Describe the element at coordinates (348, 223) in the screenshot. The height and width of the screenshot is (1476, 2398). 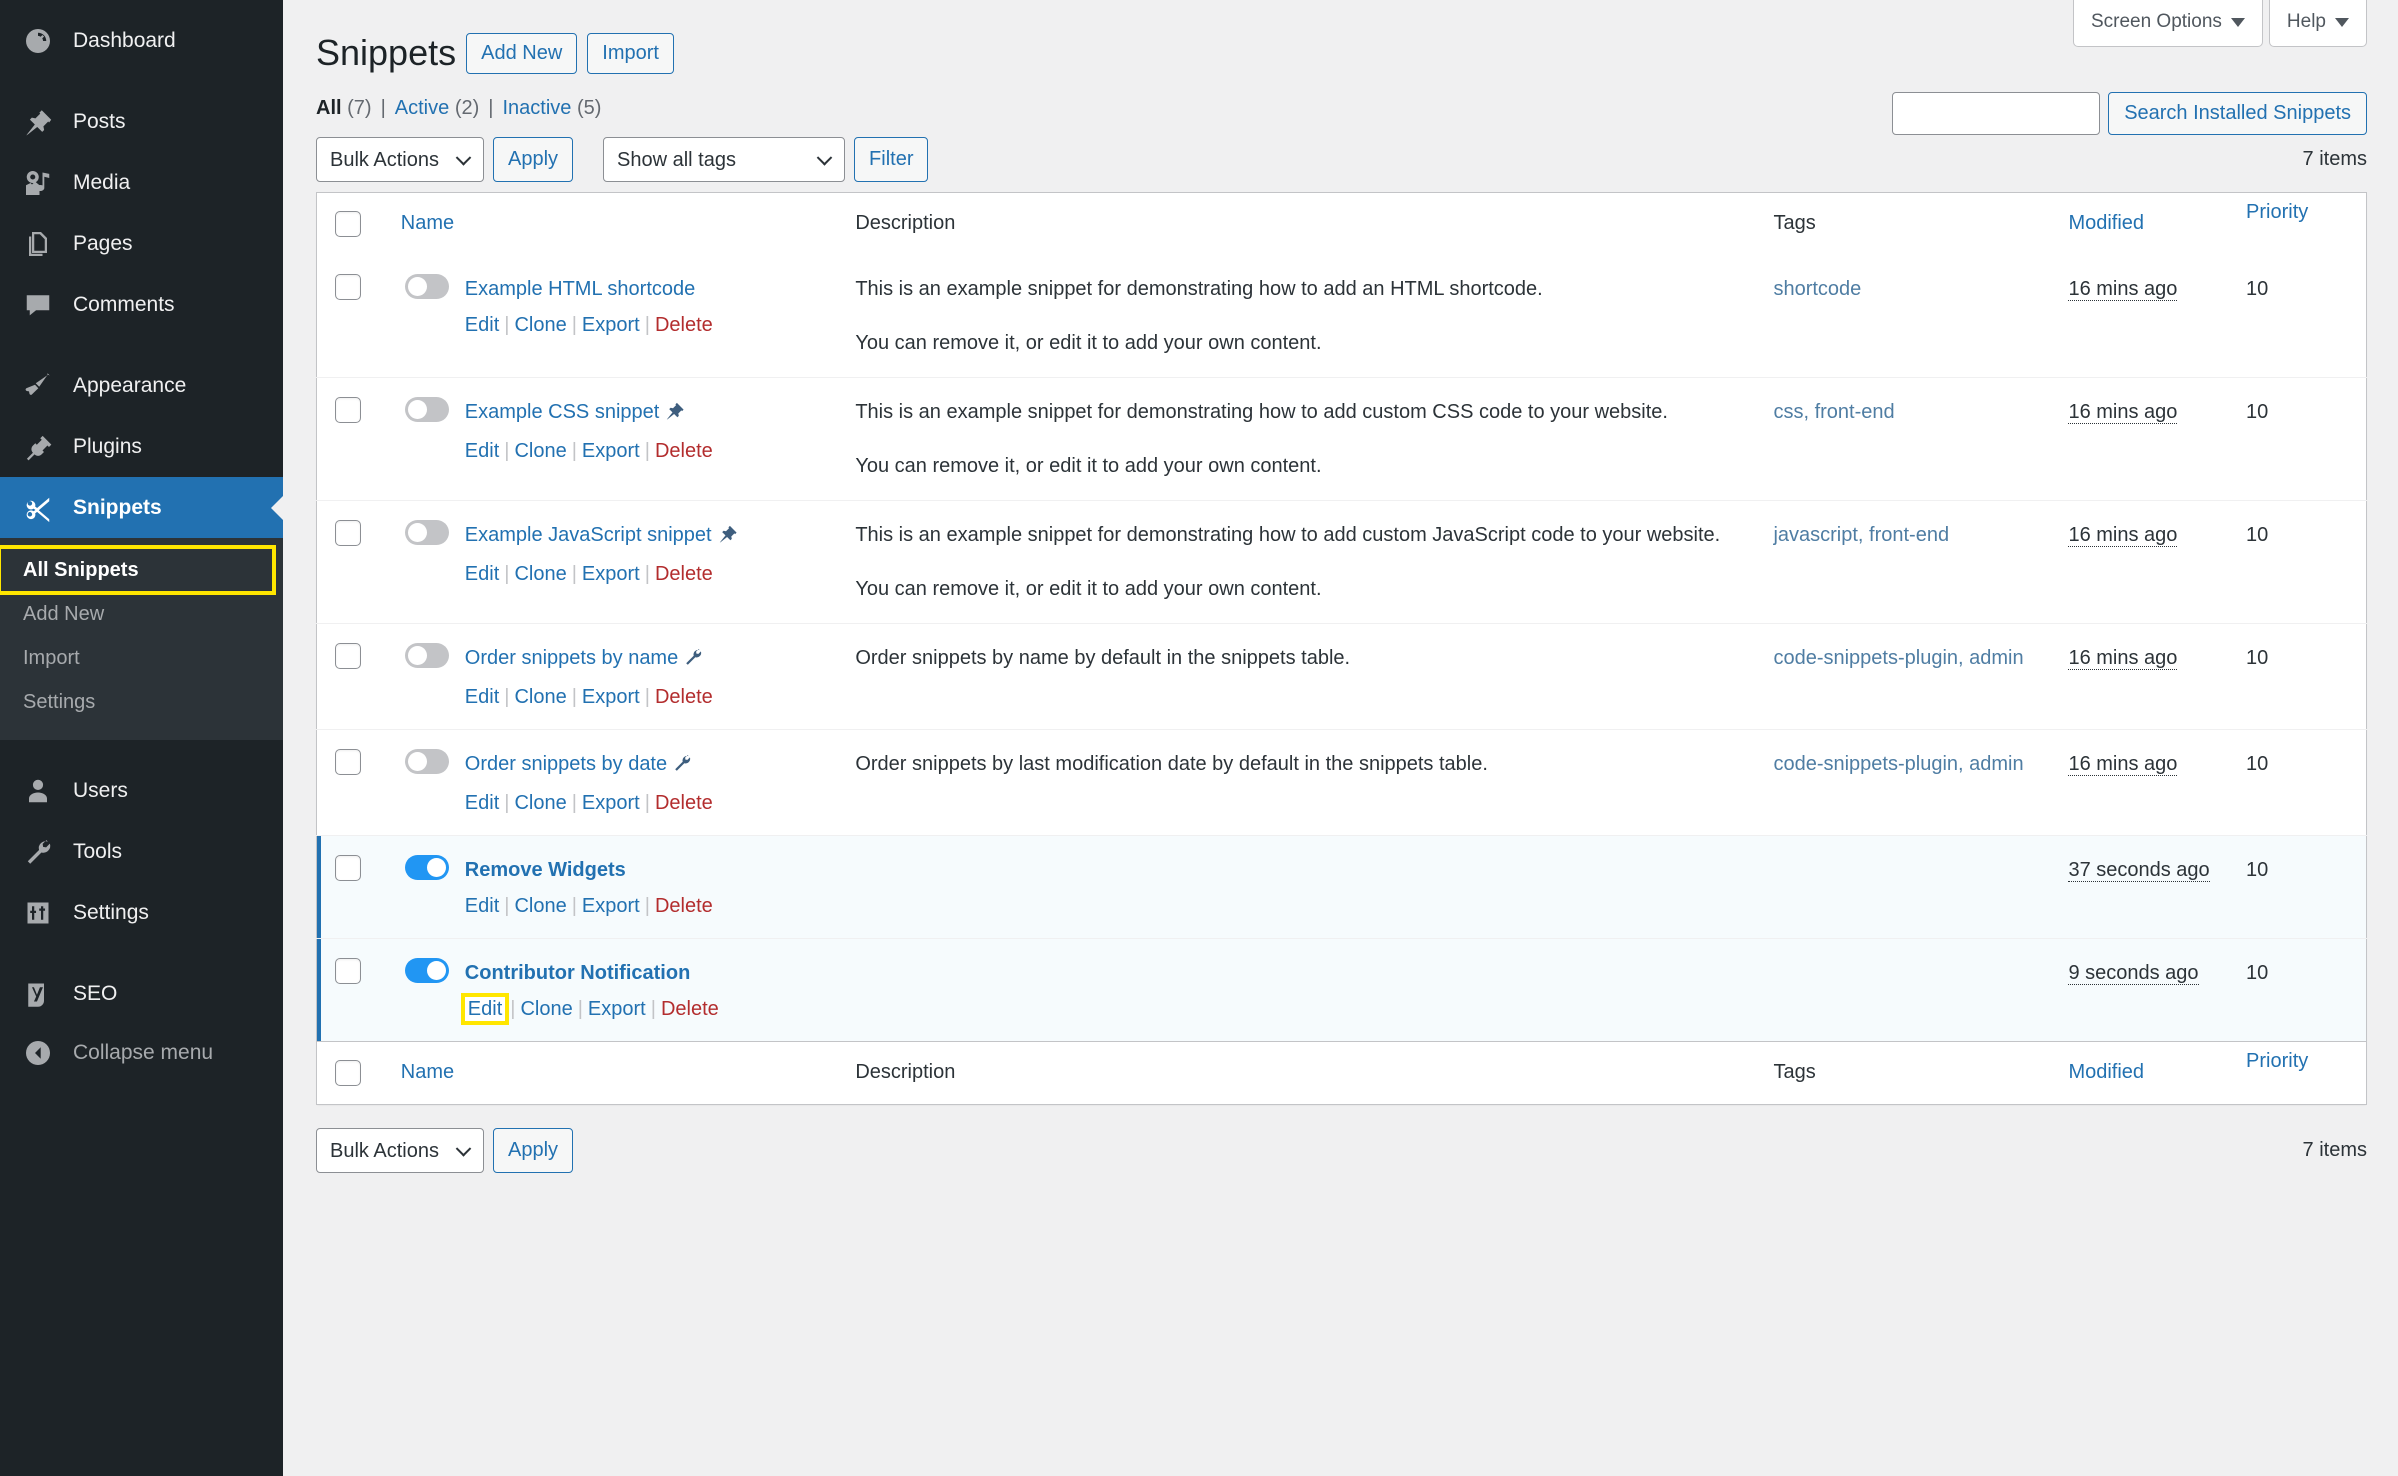
I see `select-all-checkbox` at that location.